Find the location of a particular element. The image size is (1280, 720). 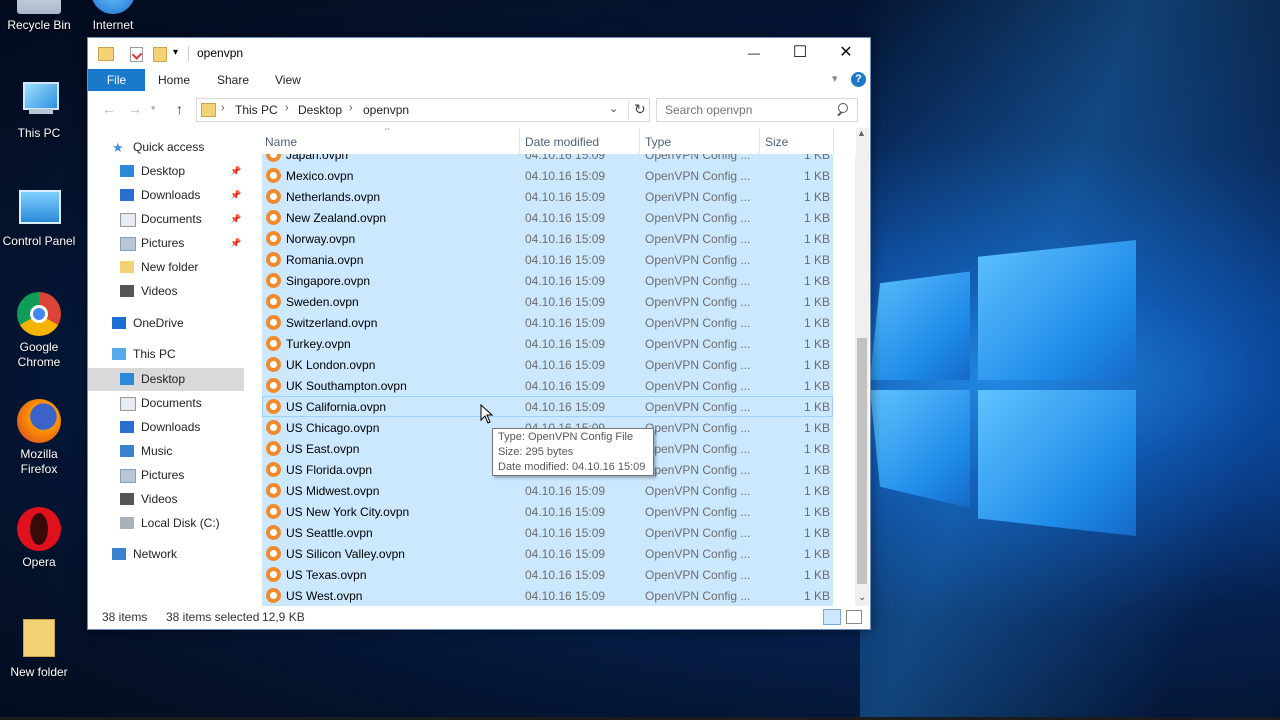

title-bar: ▾ openvpn — ☐ ✕ is located at coordinates (479, 53).